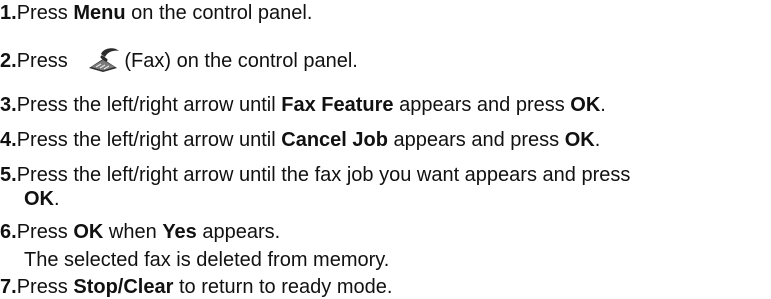 The width and height of the screenshot is (771, 299). I want to click on menu-item-cancel-job: Cancel Job, so click(334, 140).